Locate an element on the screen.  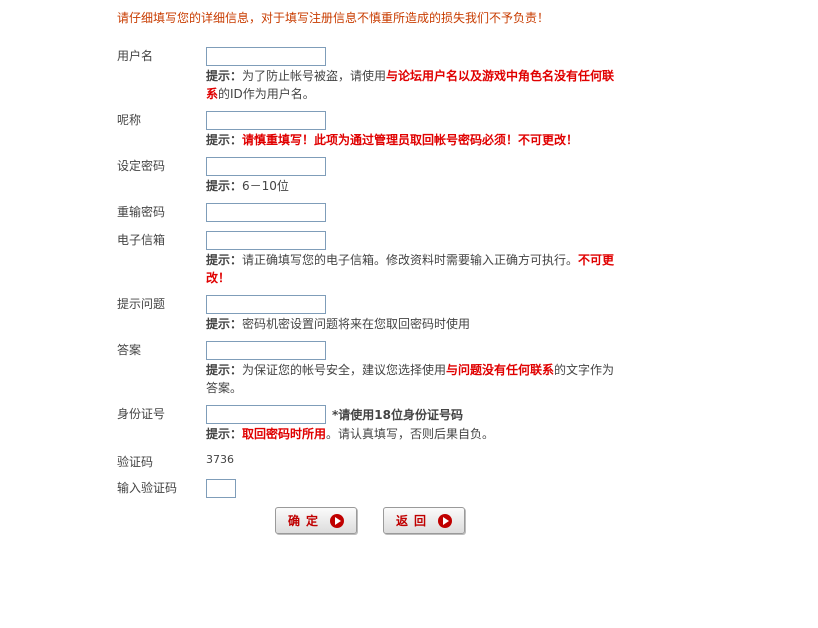
answer-hint-warning: 与问题没有任何联系 is located at coordinates (500, 370).